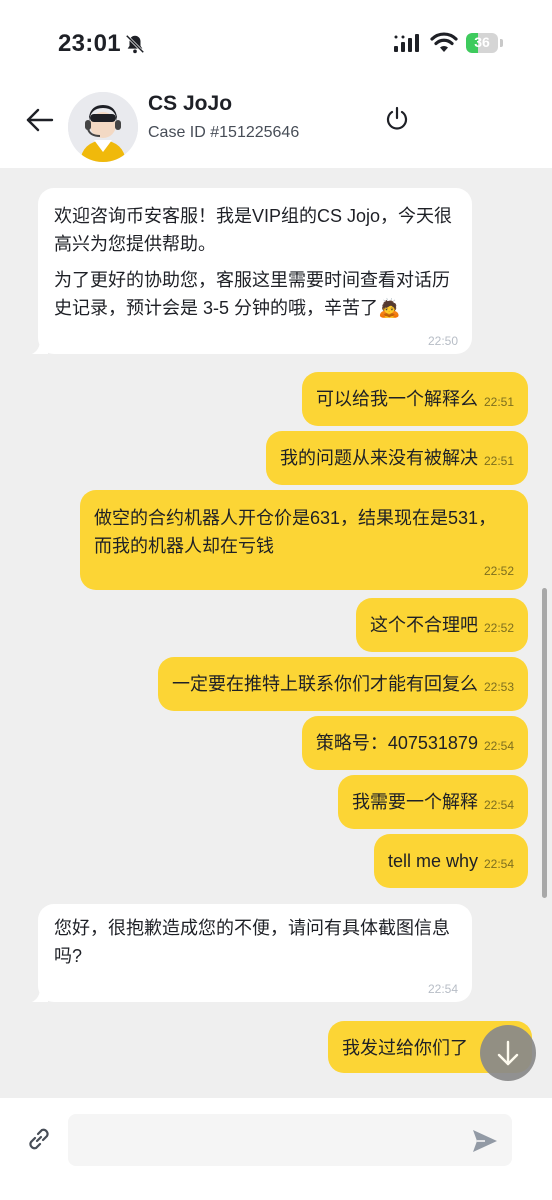 This screenshot has height=1200, width=552. Describe the element at coordinates (414, 802) in the screenshot. I see `message-text: 我需要一个解释` at that location.